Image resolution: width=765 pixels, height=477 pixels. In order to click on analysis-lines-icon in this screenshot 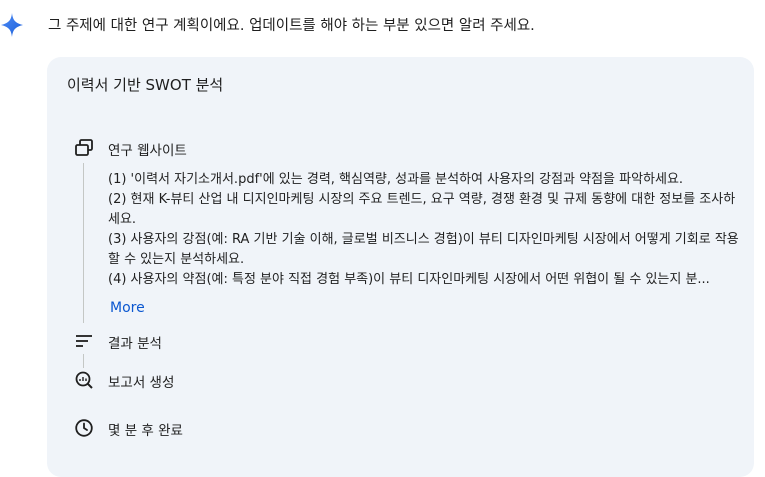, I will do `click(84, 341)`.